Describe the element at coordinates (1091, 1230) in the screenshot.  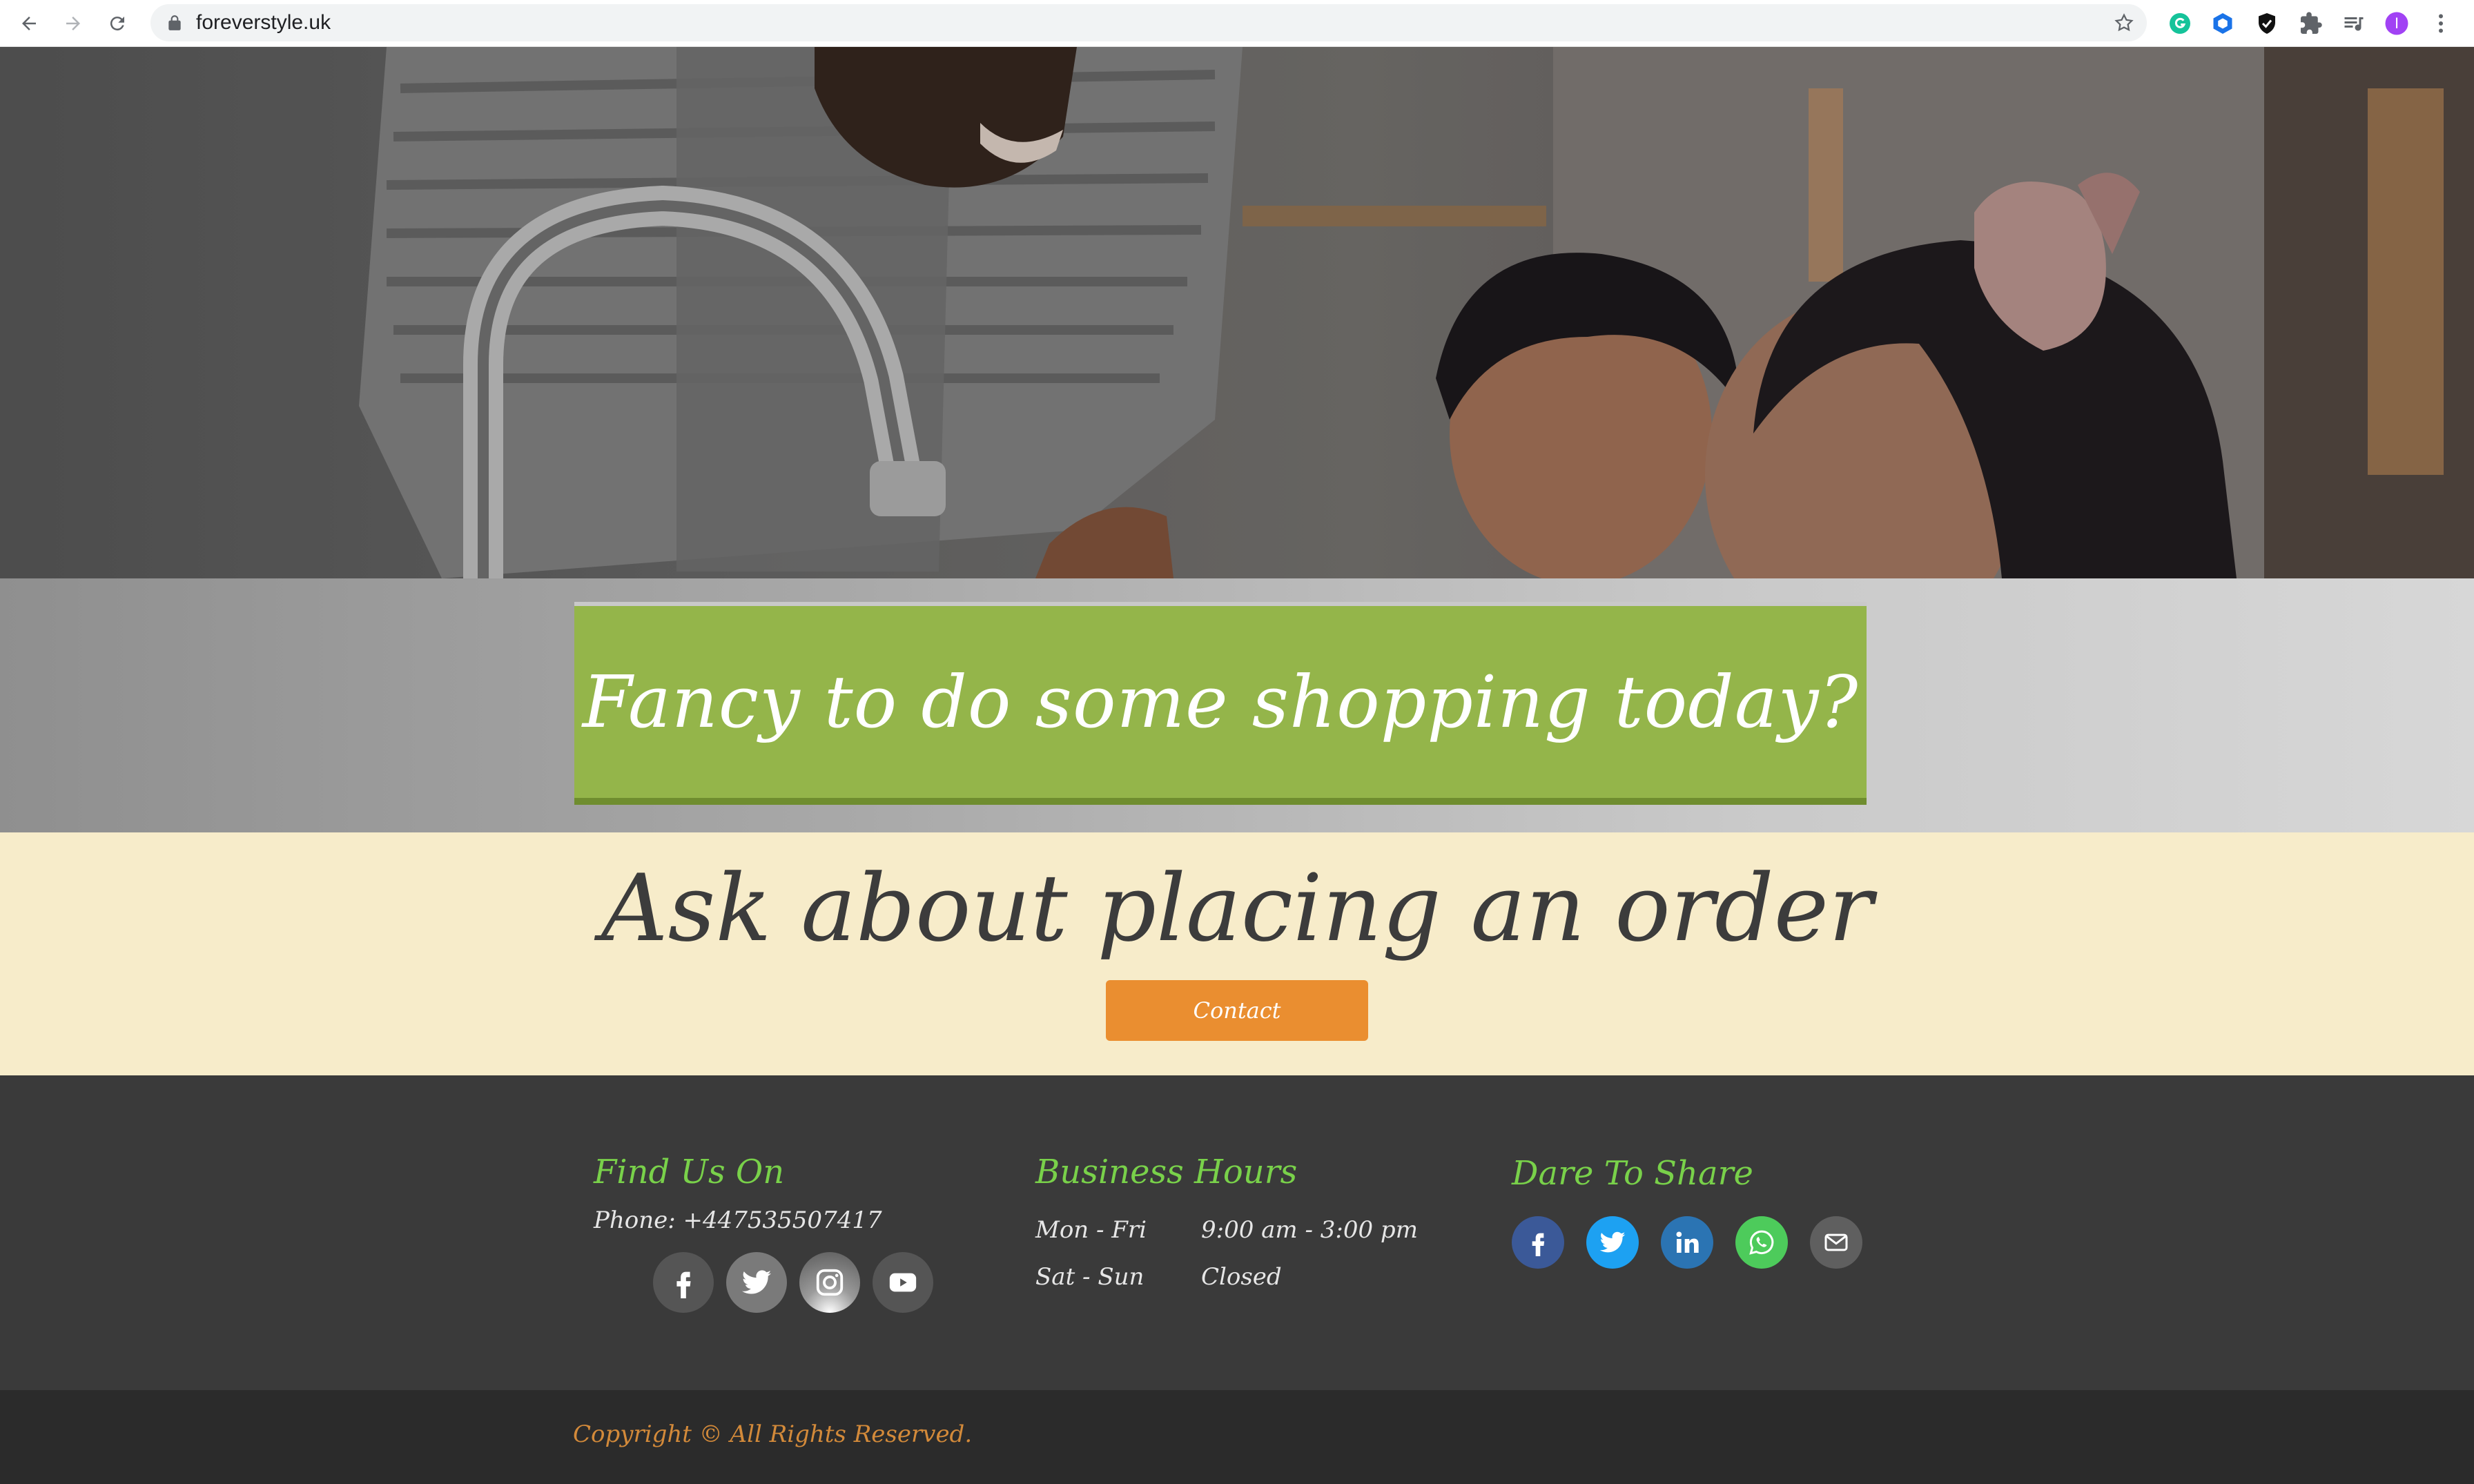
I see `hours-days-weekday: Mon - Fri` at that location.